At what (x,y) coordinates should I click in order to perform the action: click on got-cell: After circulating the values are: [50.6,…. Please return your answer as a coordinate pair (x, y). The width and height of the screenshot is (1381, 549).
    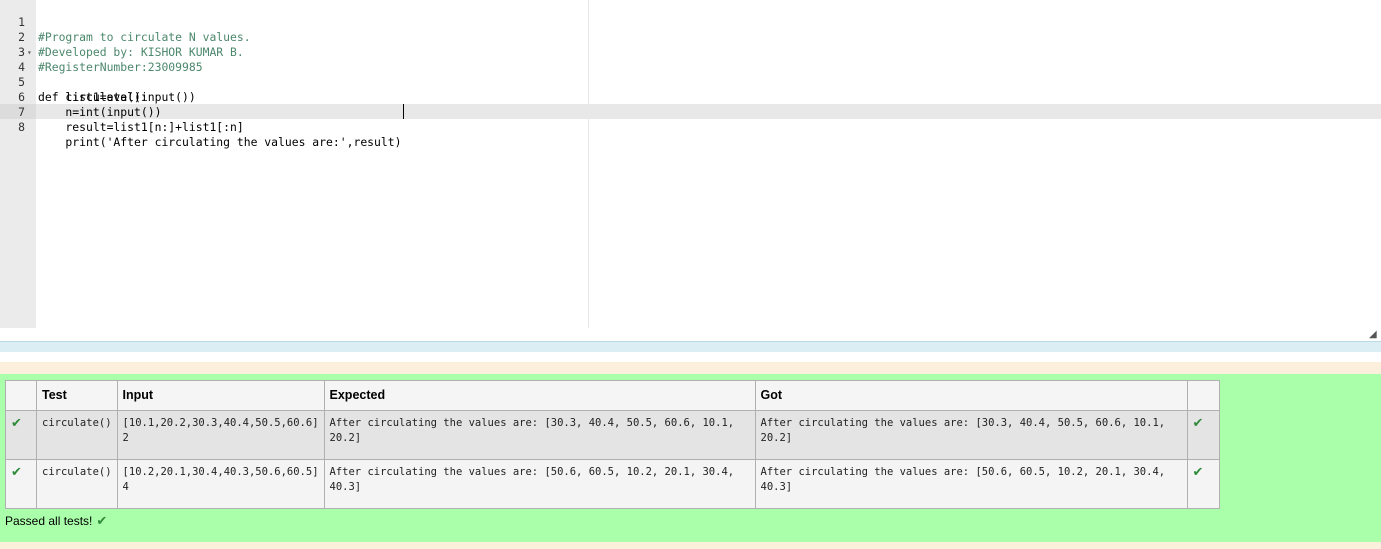
    Looking at the image, I should click on (971, 484).